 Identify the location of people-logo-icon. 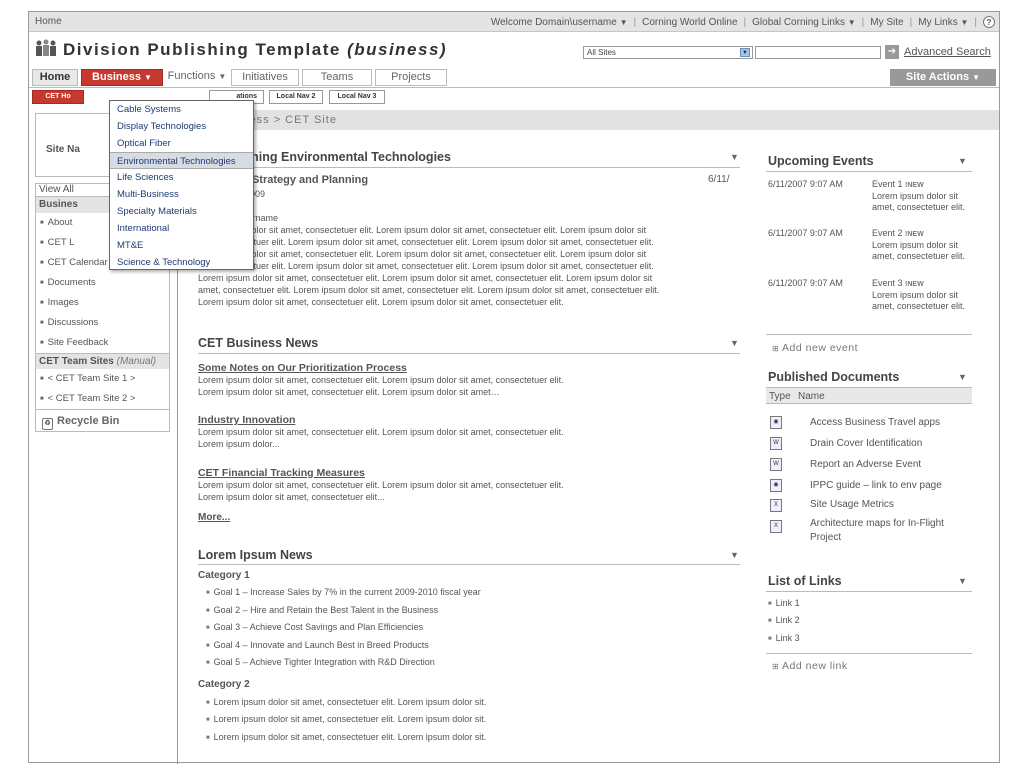
(46, 47).